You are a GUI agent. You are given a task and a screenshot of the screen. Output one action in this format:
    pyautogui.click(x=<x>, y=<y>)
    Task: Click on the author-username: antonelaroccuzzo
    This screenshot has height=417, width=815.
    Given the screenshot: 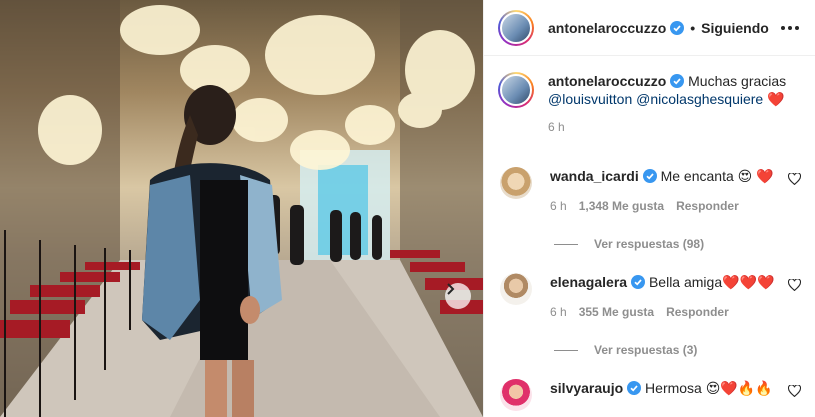 What is the action you would take?
    pyautogui.click(x=607, y=28)
    